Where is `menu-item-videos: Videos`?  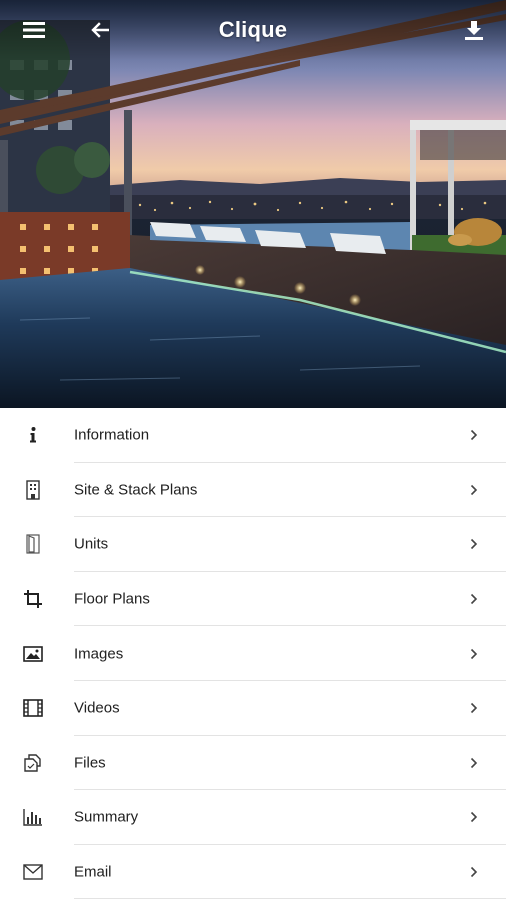
menu-item-videos: Videos is located at coordinates (253, 708).